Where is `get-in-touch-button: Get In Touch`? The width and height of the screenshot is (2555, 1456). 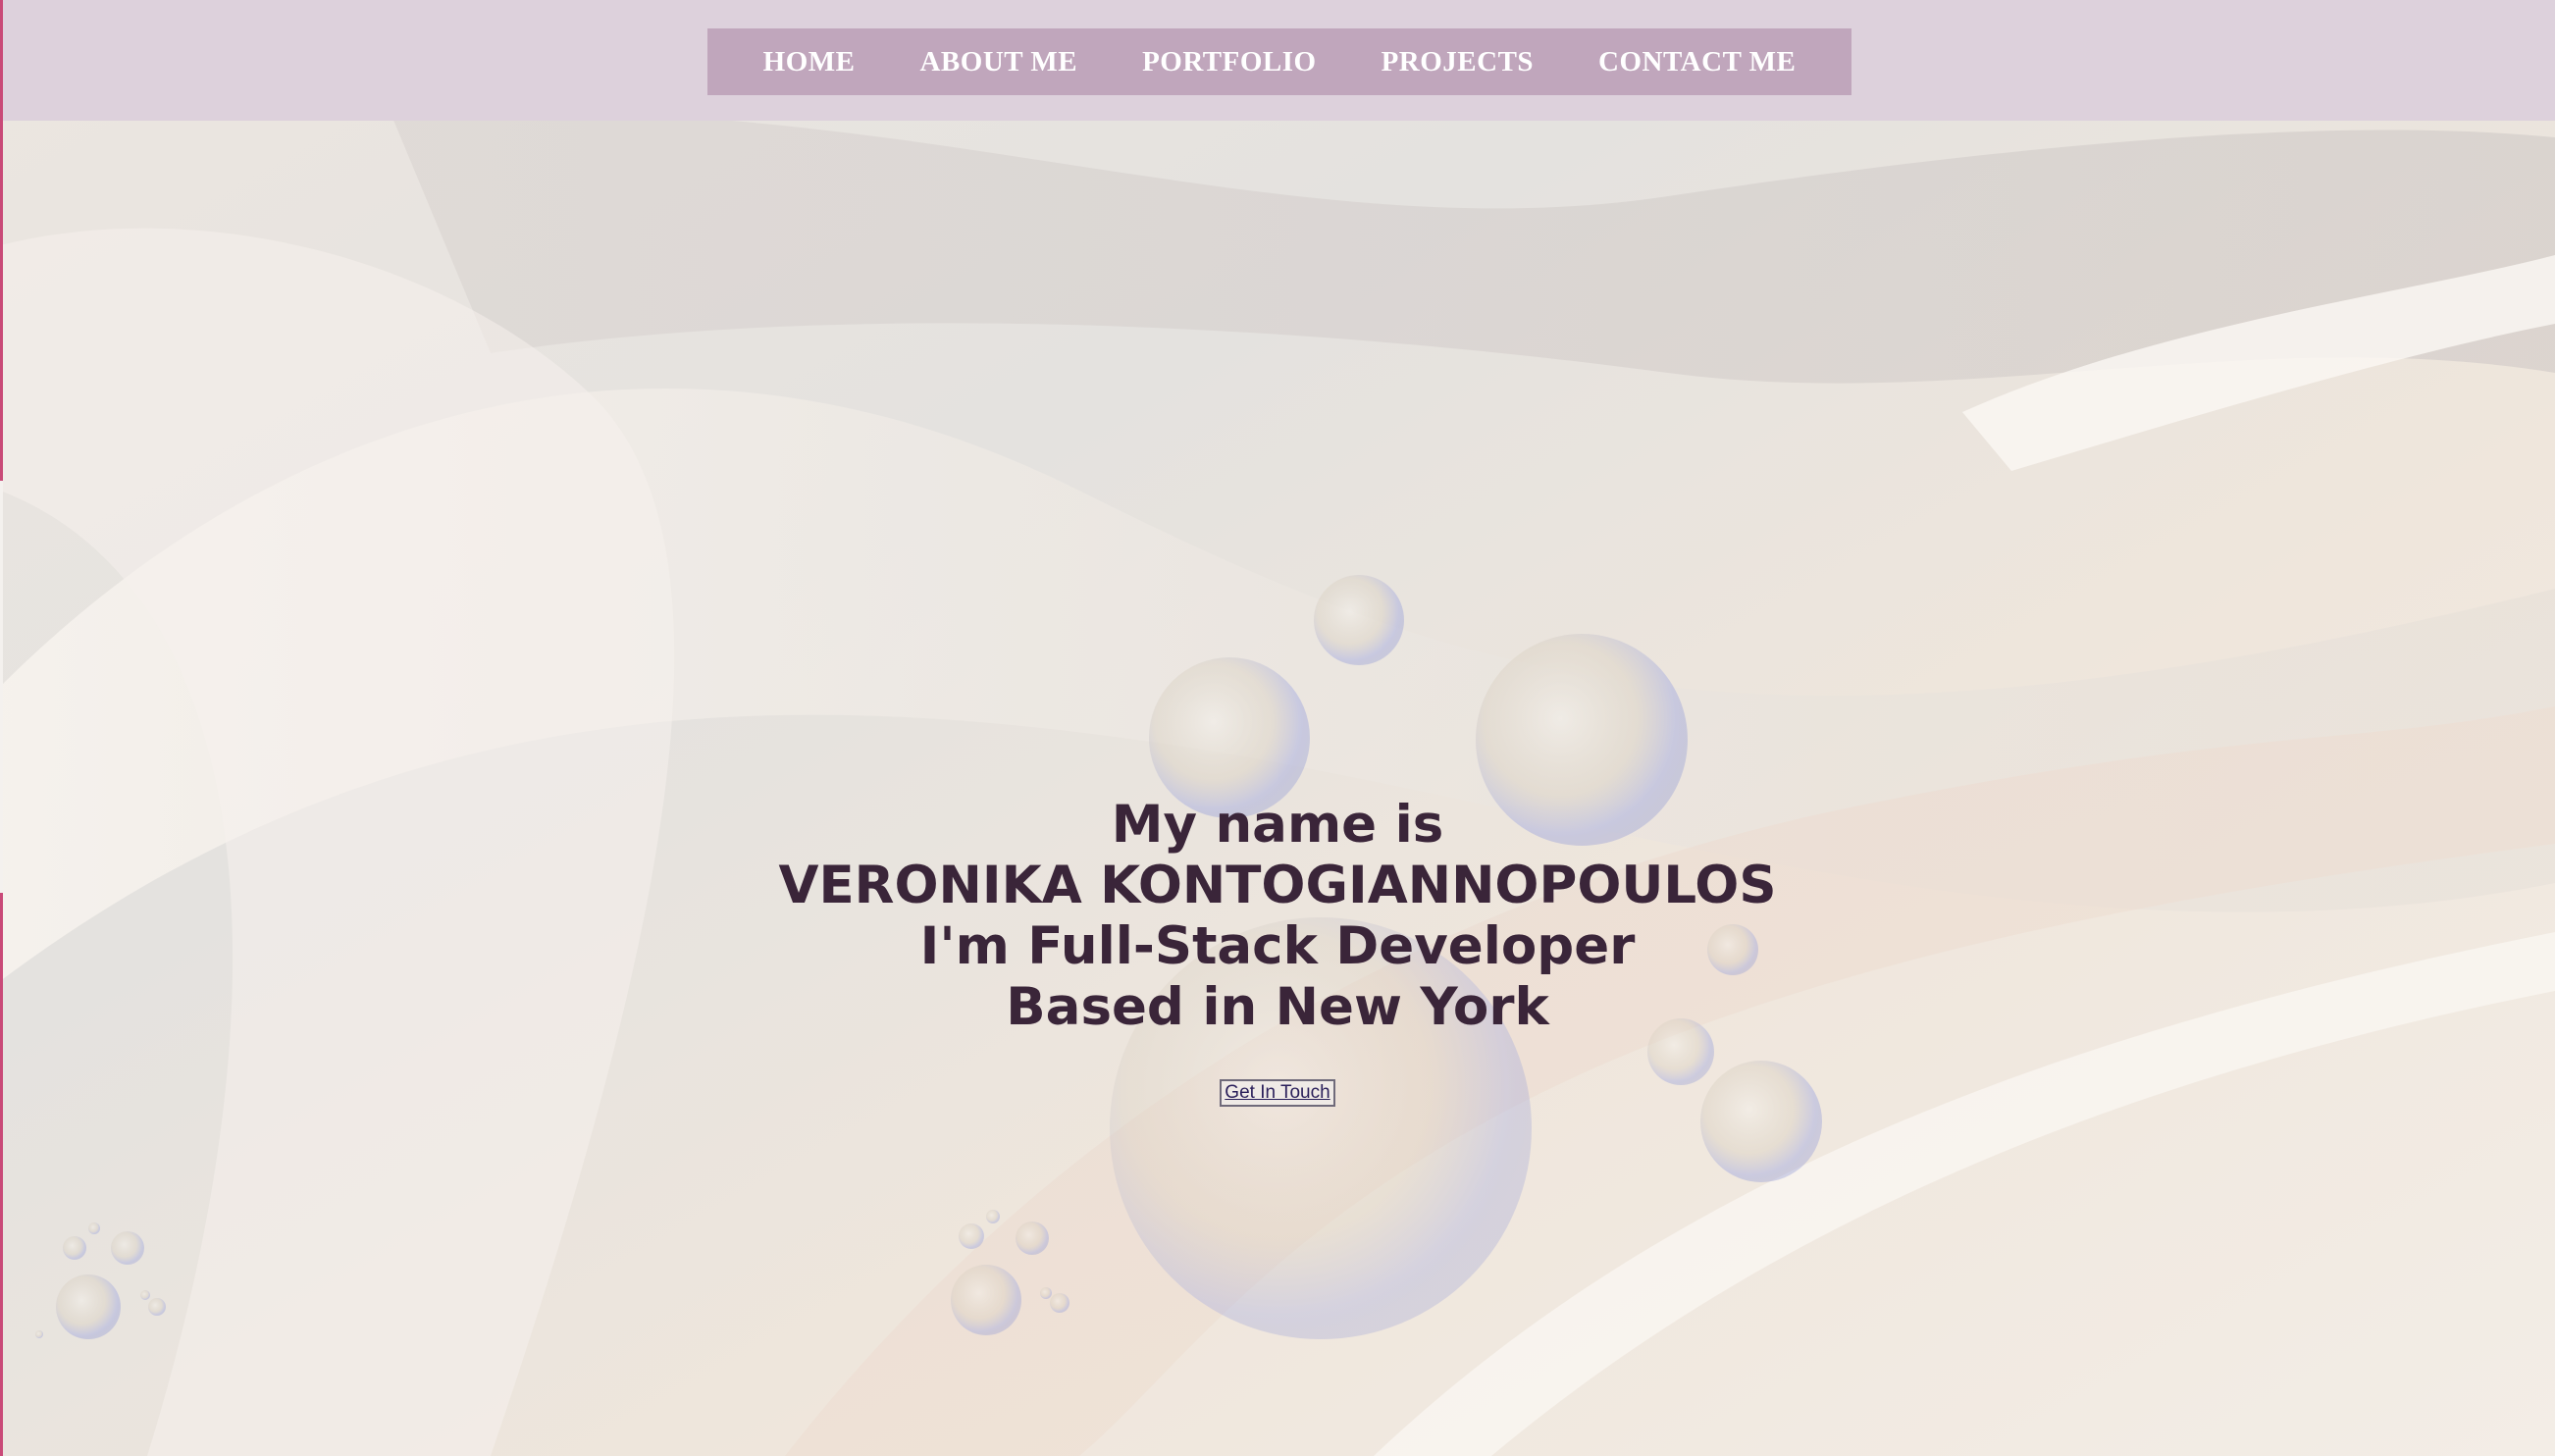 get-in-touch-button: Get In Touch is located at coordinates (1277, 1093).